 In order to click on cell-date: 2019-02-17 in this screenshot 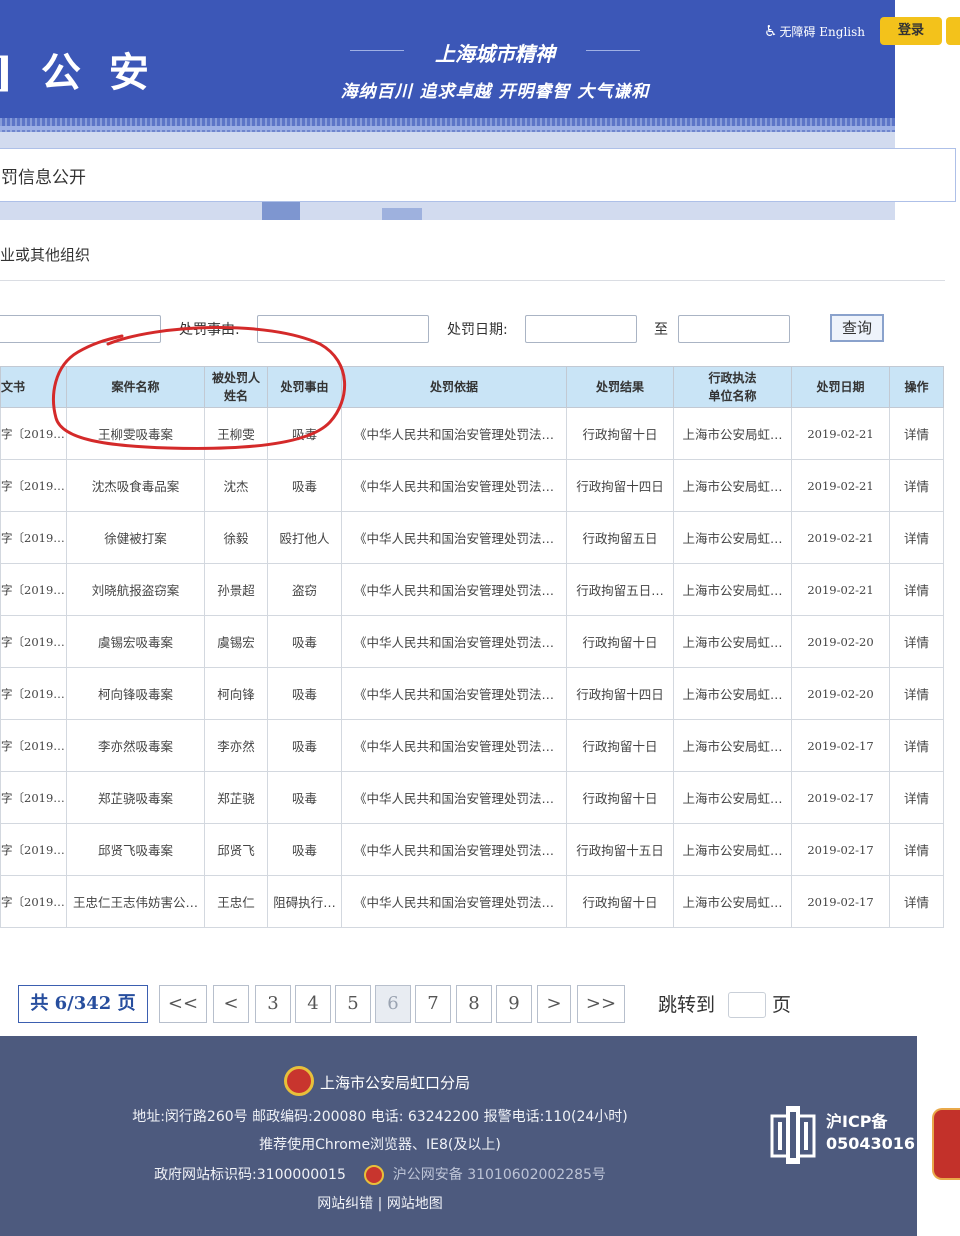, I will do `click(840, 745)`.